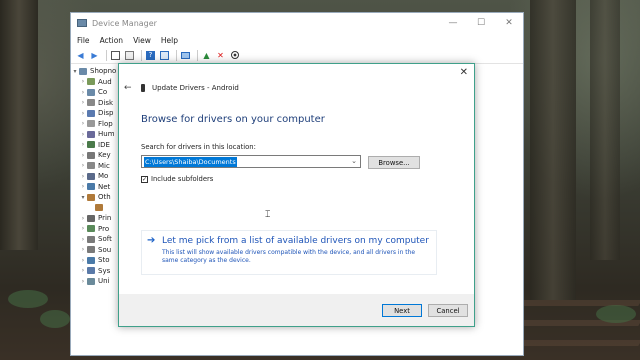 The width and height of the screenshot is (640, 360). What do you see at coordinates (182, 179) in the screenshot?
I see `include-subfolders-label: Include subfolders` at bounding box center [182, 179].